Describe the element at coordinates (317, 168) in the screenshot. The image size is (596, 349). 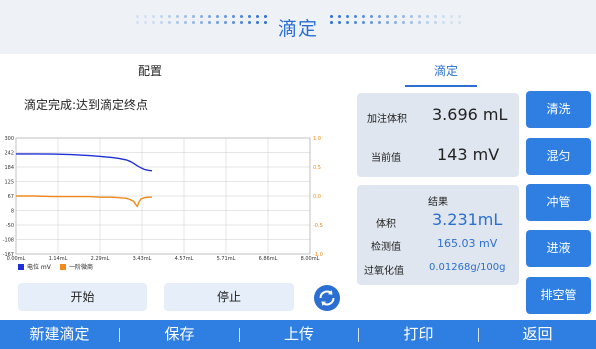
I see `y-right-tick-label: 0.5` at that location.